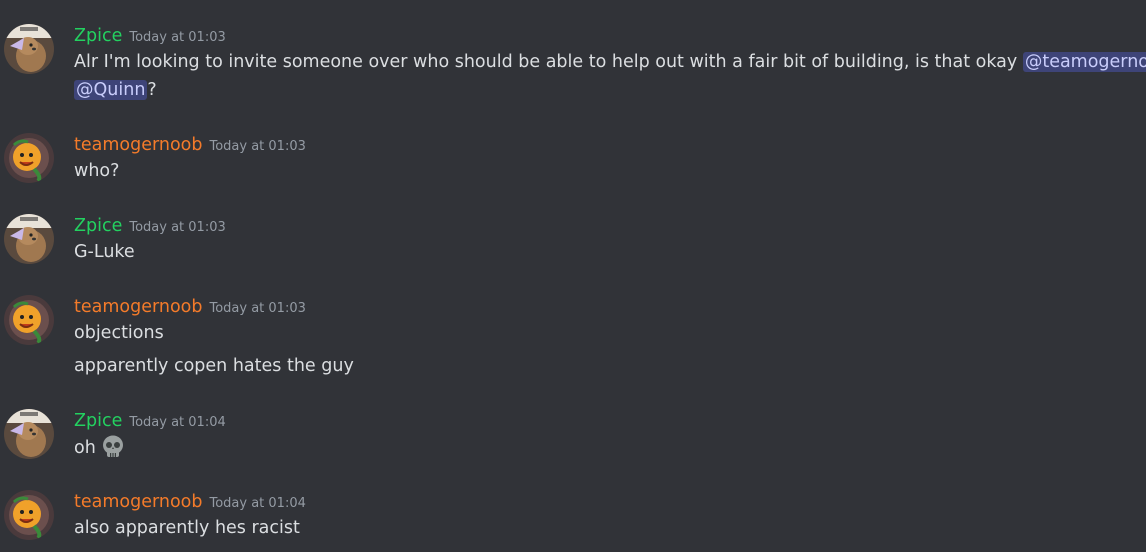  I want to click on message-header: teamogernoob Today at 01:04, so click(190, 502).